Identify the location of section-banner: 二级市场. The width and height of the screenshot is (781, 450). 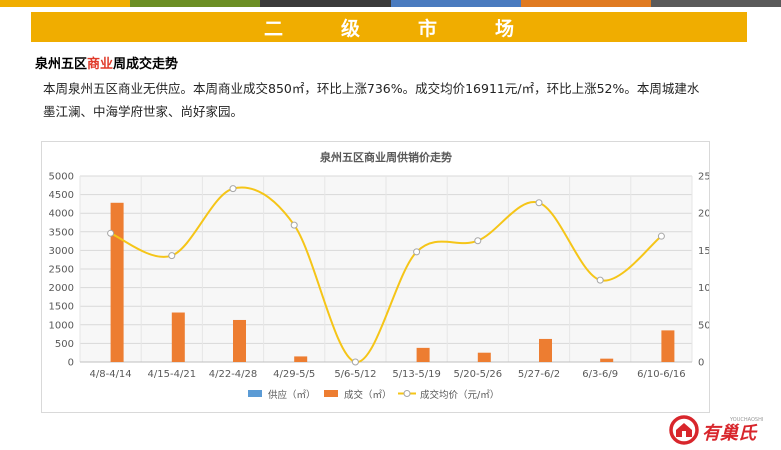
(389, 27).